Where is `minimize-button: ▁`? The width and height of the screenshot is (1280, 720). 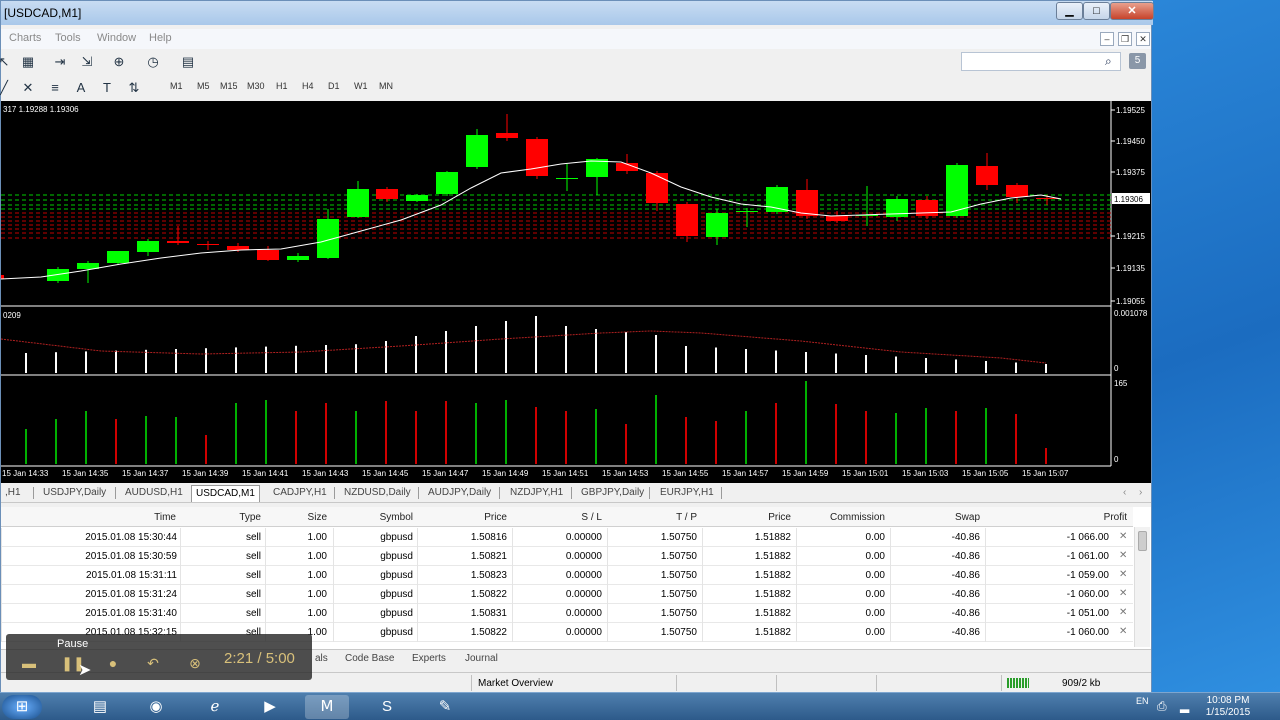 minimize-button: ▁ is located at coordinates (1069, 11).